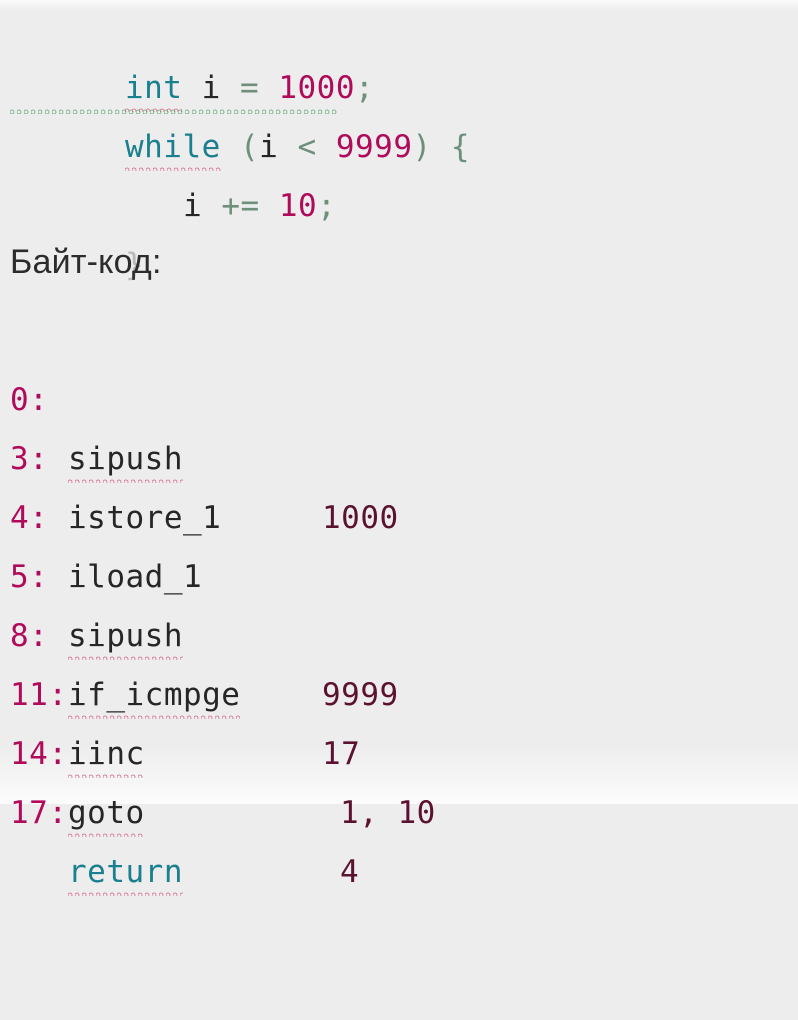 This screenshot has height=1020, width=798. Describe the element at coordinates (399, 230) in the screenshot. I see `source-line-close-brace: }` at that location.